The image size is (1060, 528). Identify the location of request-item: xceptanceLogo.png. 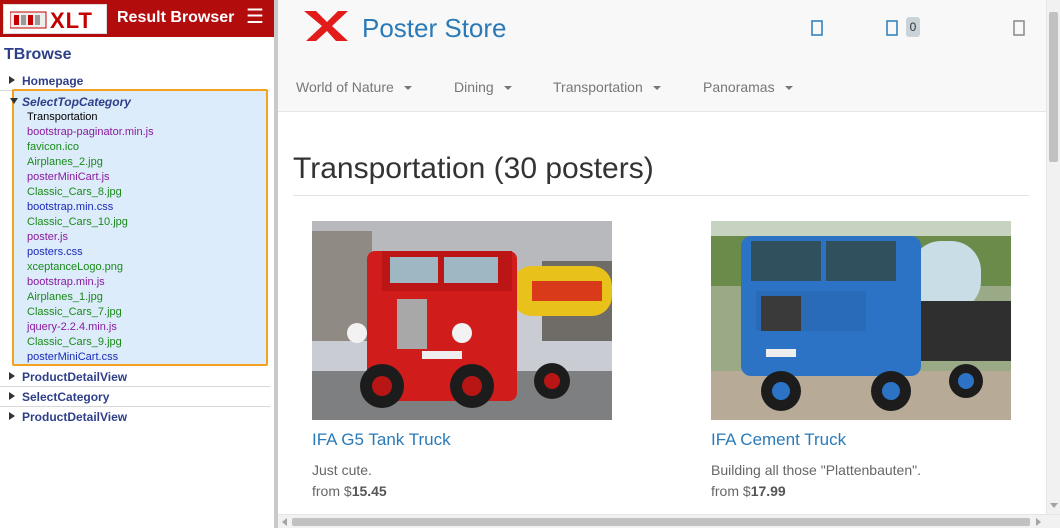
(90, 267).